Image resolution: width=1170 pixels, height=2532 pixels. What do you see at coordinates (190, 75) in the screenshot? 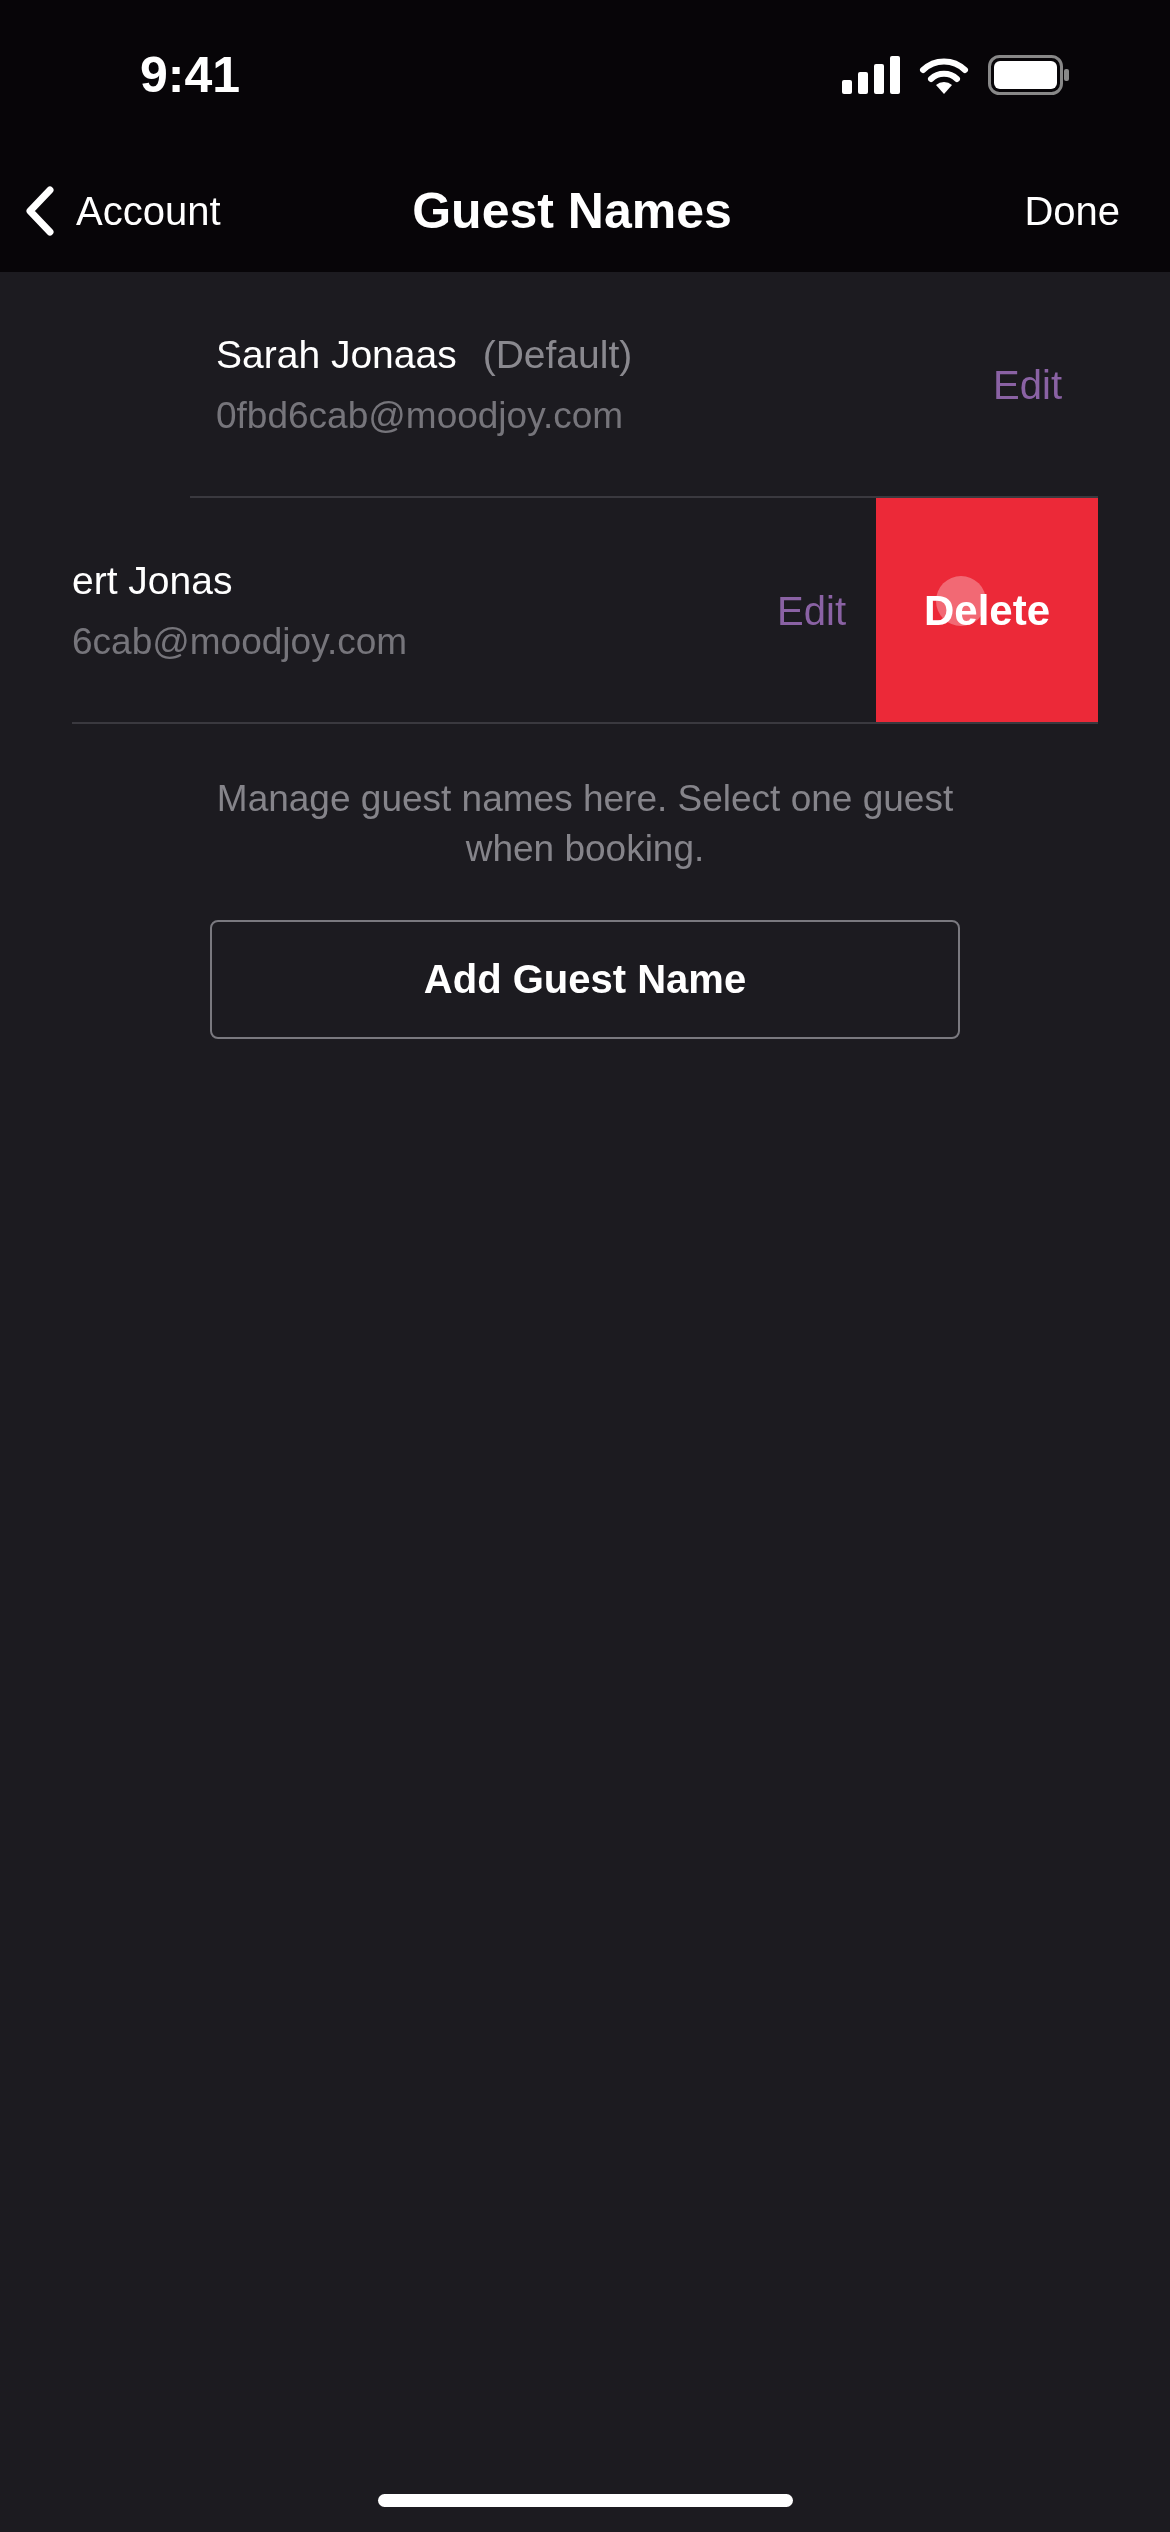
I see `status-time: 9:41` at bounding box center [190, 75].